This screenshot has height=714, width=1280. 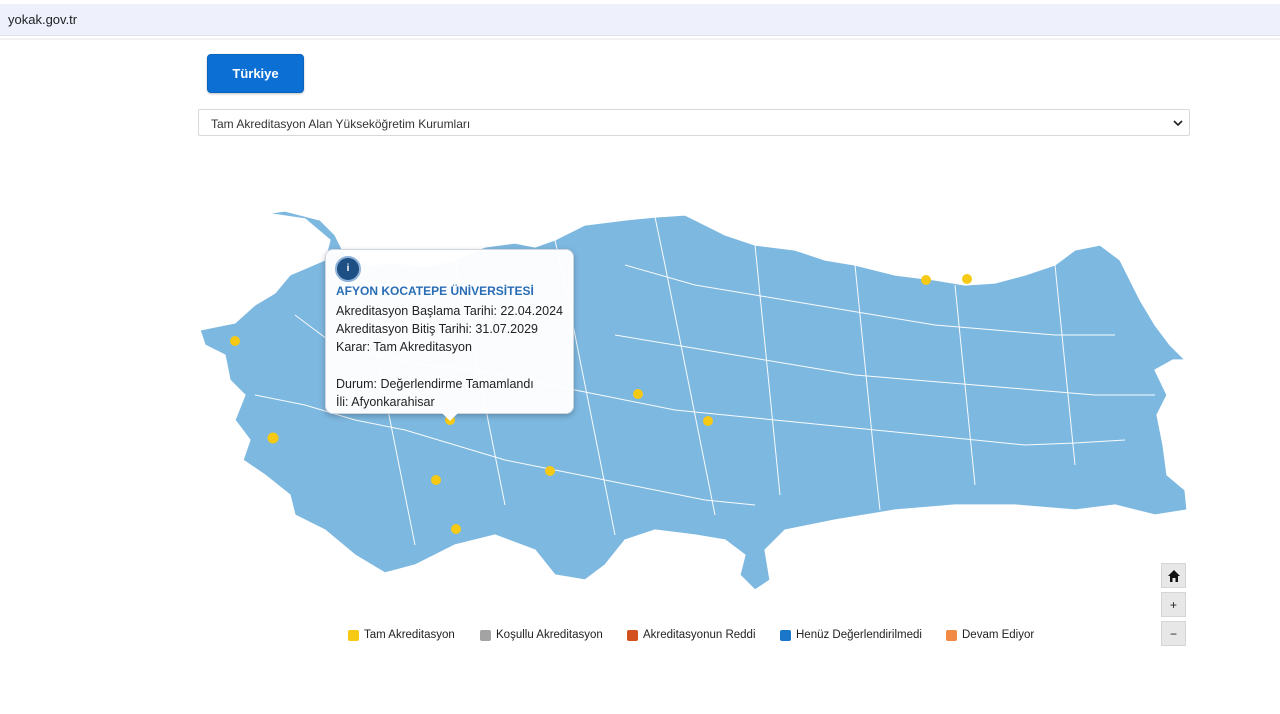 I want to click on divider, so click(x=640, y=39).